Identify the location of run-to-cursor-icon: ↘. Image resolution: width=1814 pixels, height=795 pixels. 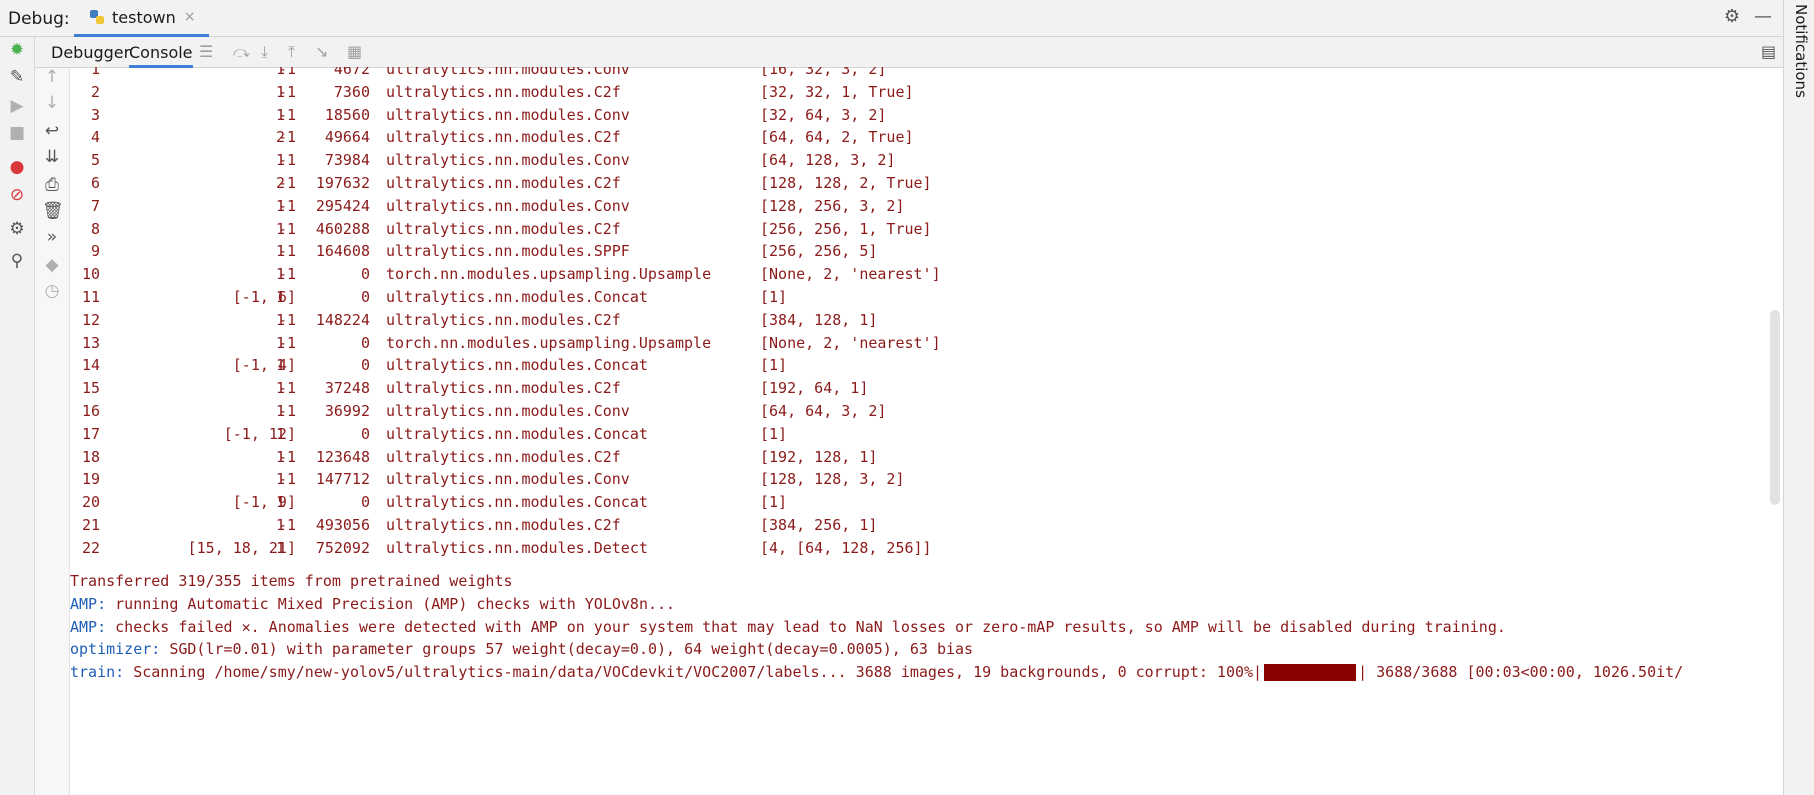
(321, 51).